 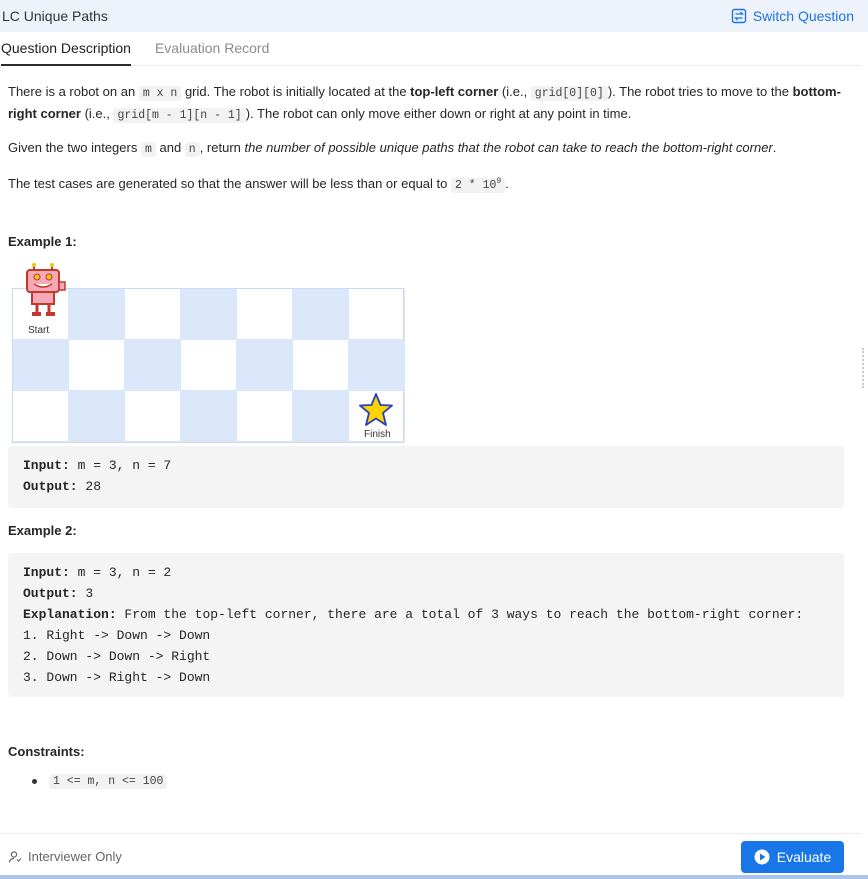 I want to click on constraint-item: 1 <= m, n <= 100, so click(x=100, y=781).